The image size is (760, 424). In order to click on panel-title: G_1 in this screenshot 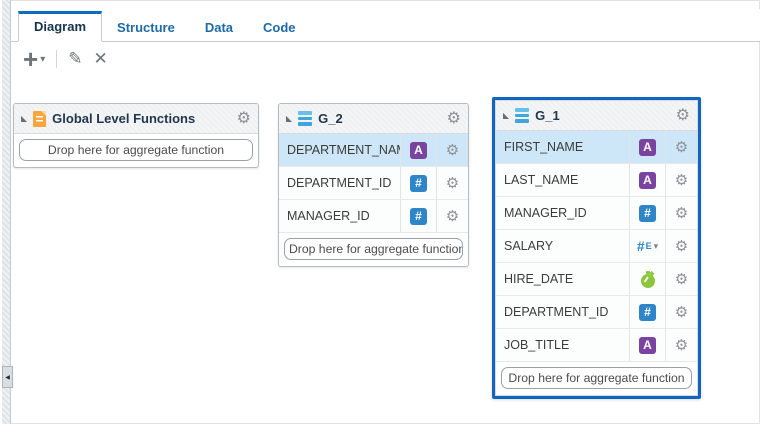, I will do `click(547, 115)`.